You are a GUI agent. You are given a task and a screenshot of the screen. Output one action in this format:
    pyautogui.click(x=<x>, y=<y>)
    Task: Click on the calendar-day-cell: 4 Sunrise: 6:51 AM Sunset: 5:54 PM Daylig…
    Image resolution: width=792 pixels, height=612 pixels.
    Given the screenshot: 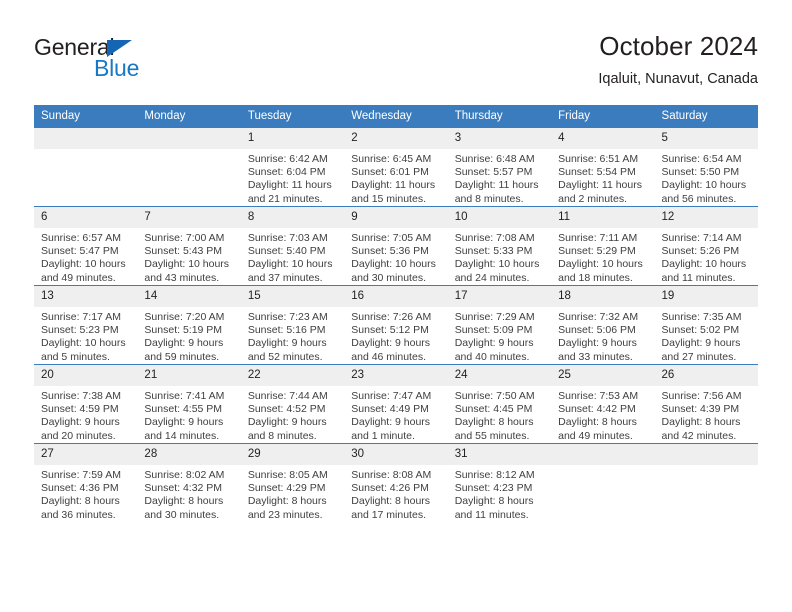 What is the action you would take?
    pyautogui.click(x=603, y=167)
    